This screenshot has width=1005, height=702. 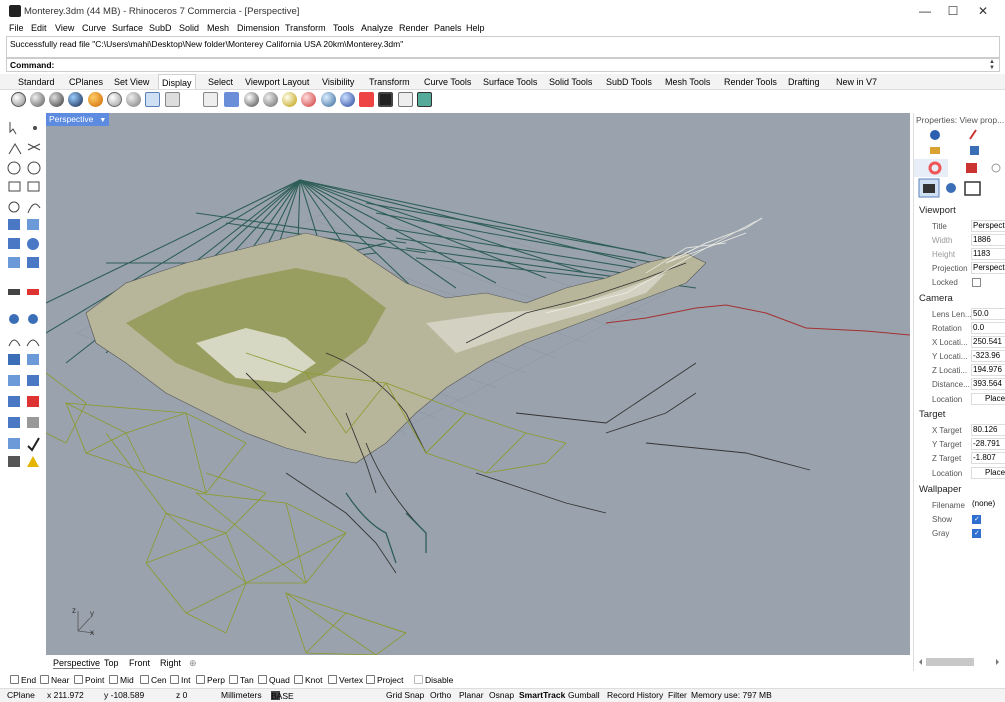 What do you see at coordinates (15, 149) in the screenshot?
I see `polyline-icon` at bounding box center [15, 149].